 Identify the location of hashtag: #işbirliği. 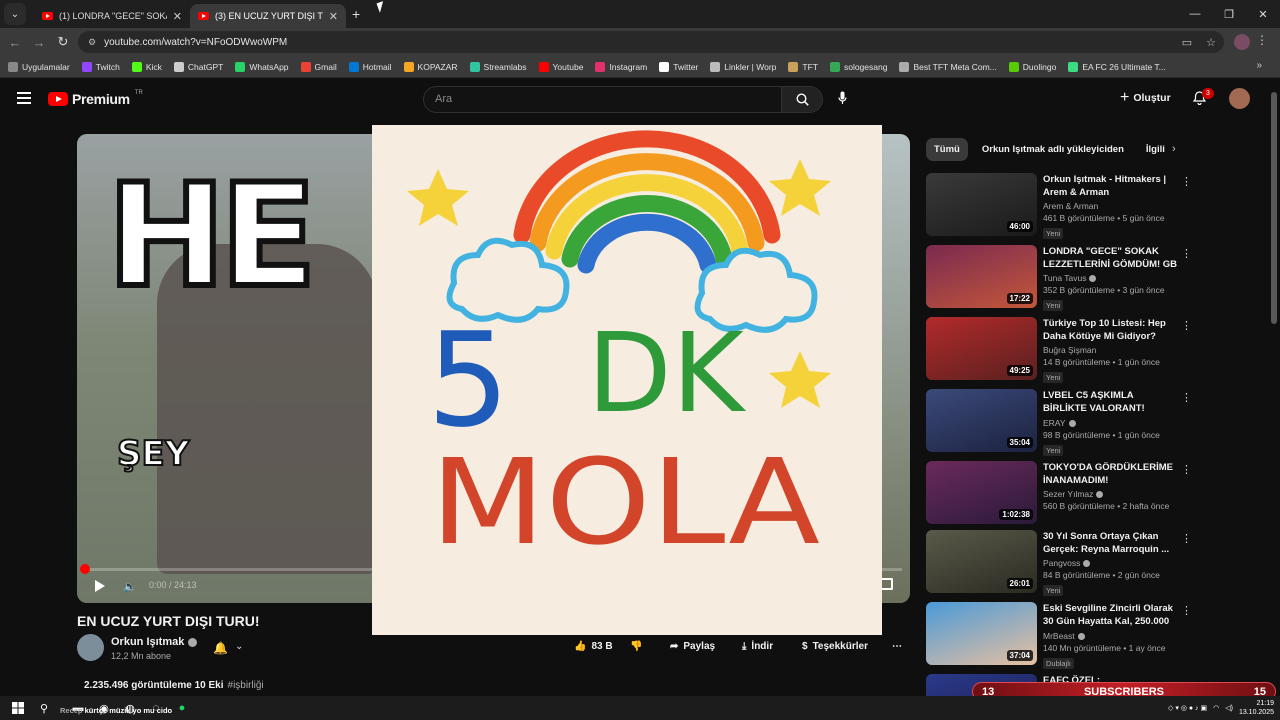
(246, 685).